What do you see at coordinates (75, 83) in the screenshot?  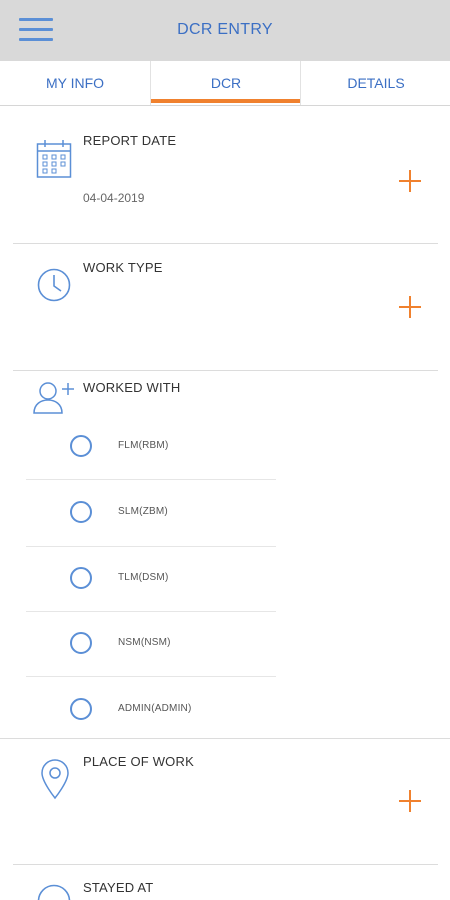 I see `tab-my-info: MY INFO` at bounding box center [75, 83].